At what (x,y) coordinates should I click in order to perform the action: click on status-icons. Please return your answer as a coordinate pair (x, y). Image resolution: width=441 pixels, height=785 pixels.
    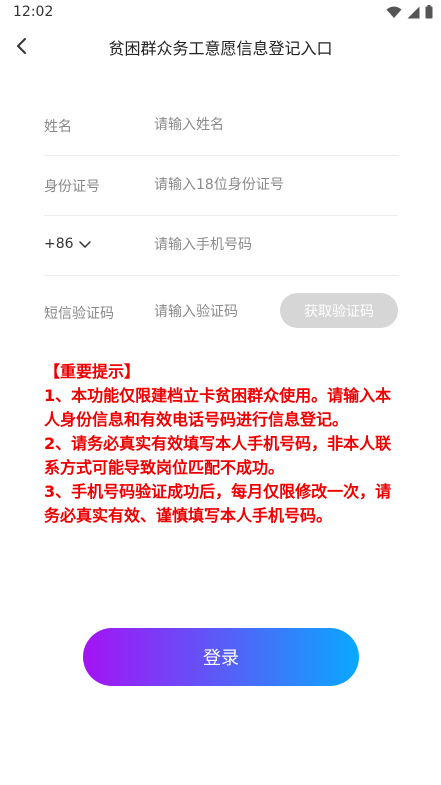
    Looking at the image, I should click on (409, 12).